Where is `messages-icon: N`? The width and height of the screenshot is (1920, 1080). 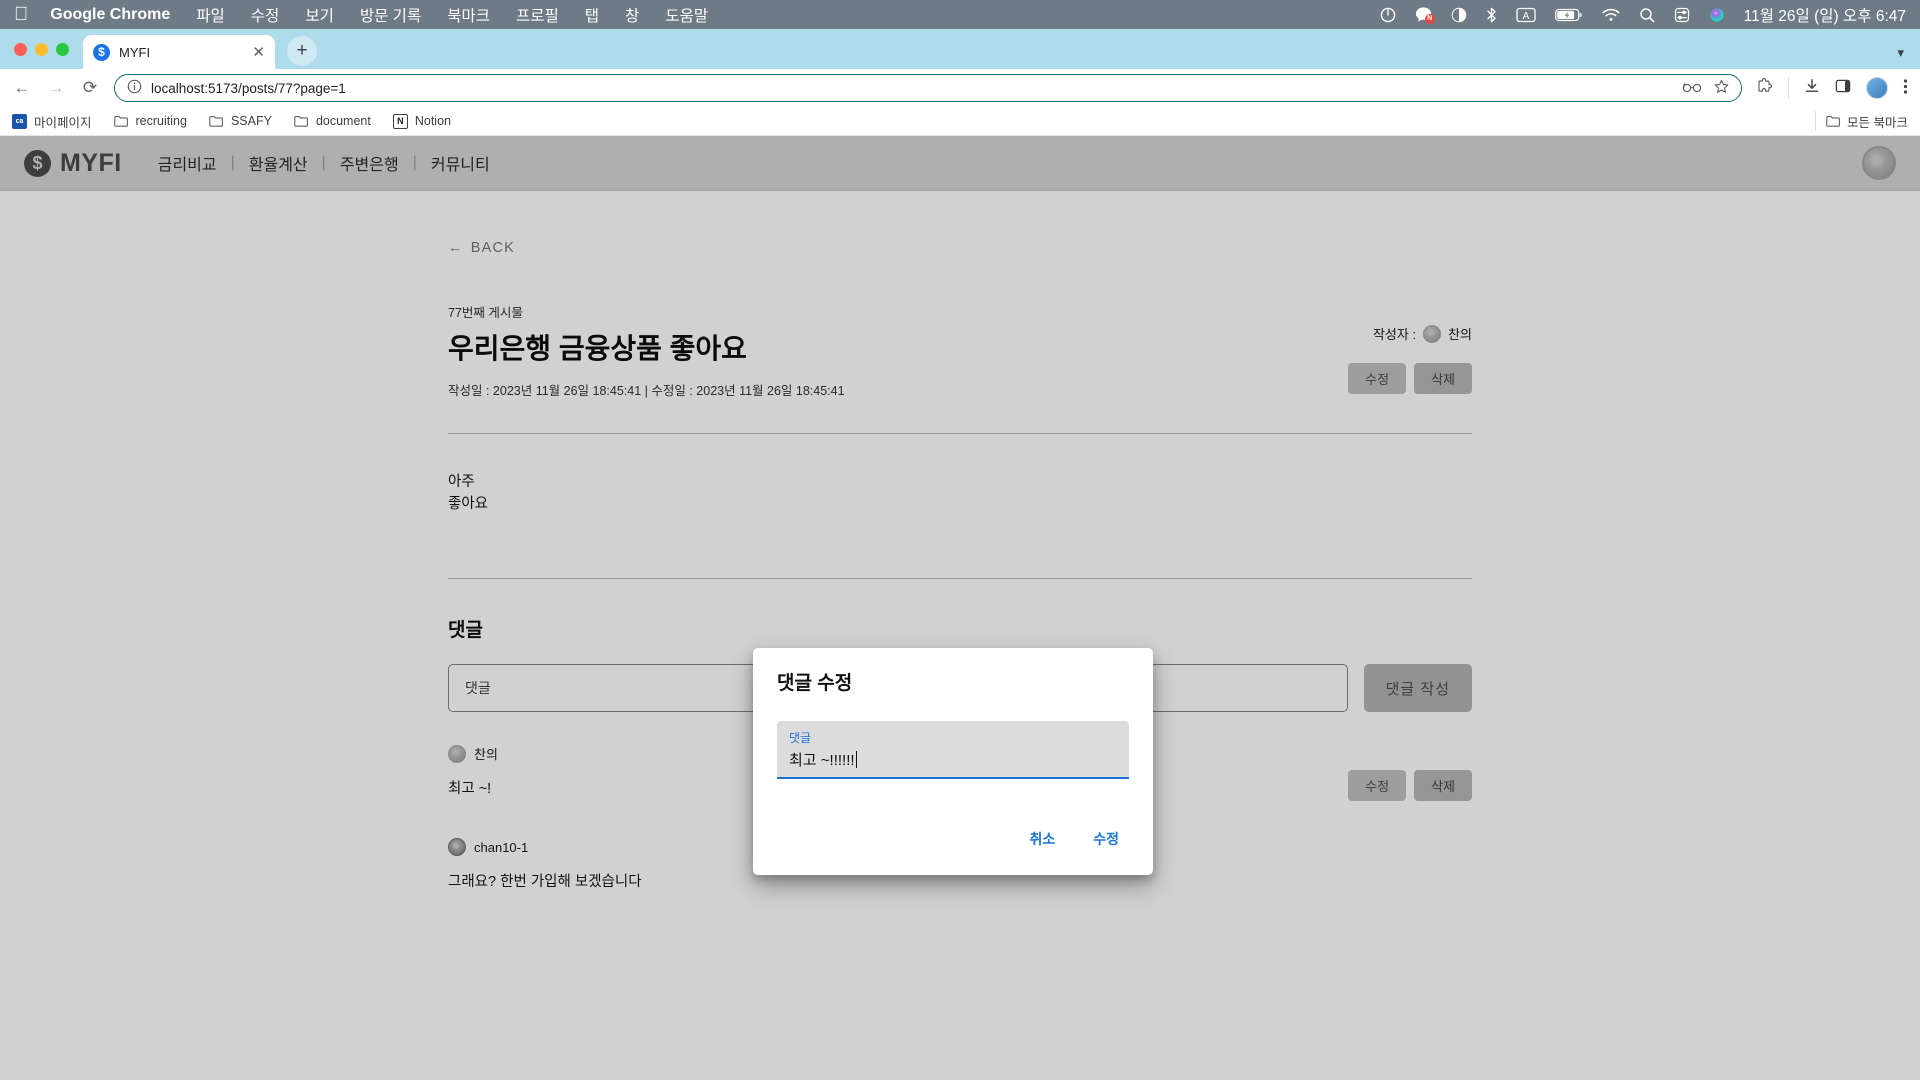 messages-icon: N is located at coordinates (1425, 15).